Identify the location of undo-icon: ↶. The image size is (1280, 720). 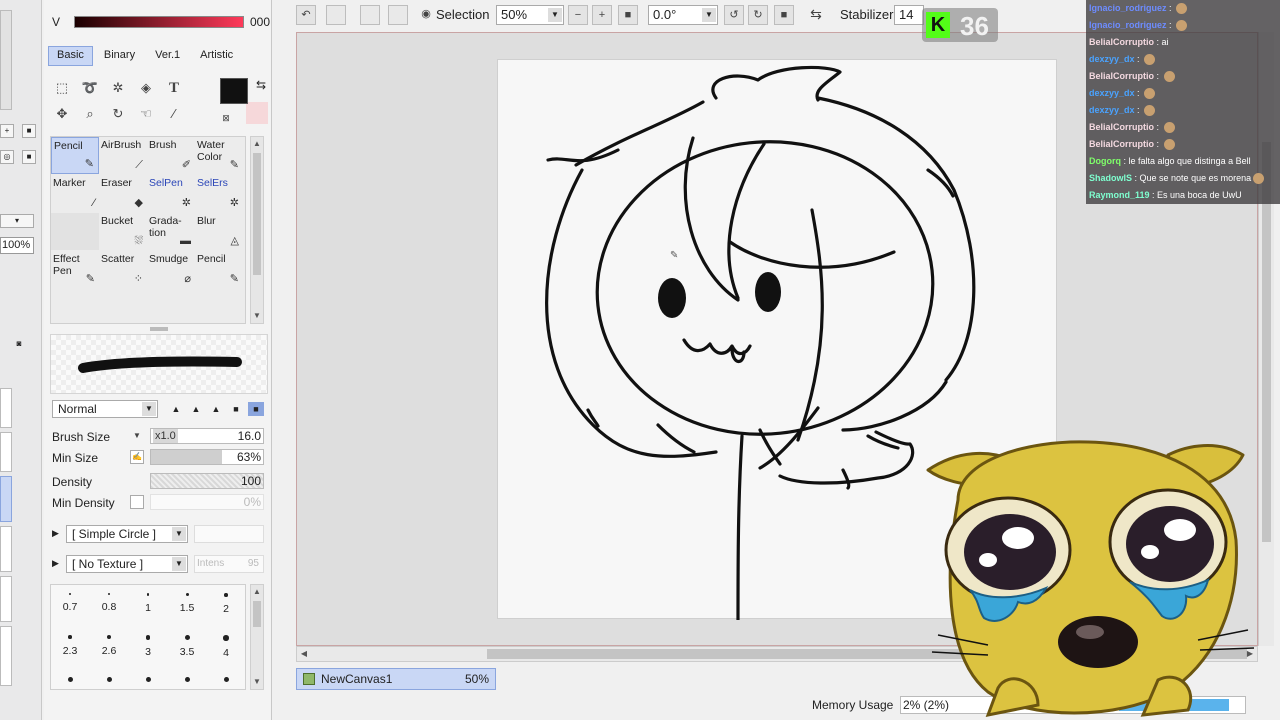
(306, 15).